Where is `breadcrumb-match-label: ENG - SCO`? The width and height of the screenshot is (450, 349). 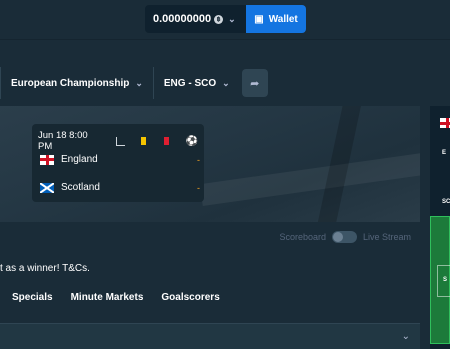 breadcrumb-match-label: ENG - SCO is located at coordinates (190, 83).